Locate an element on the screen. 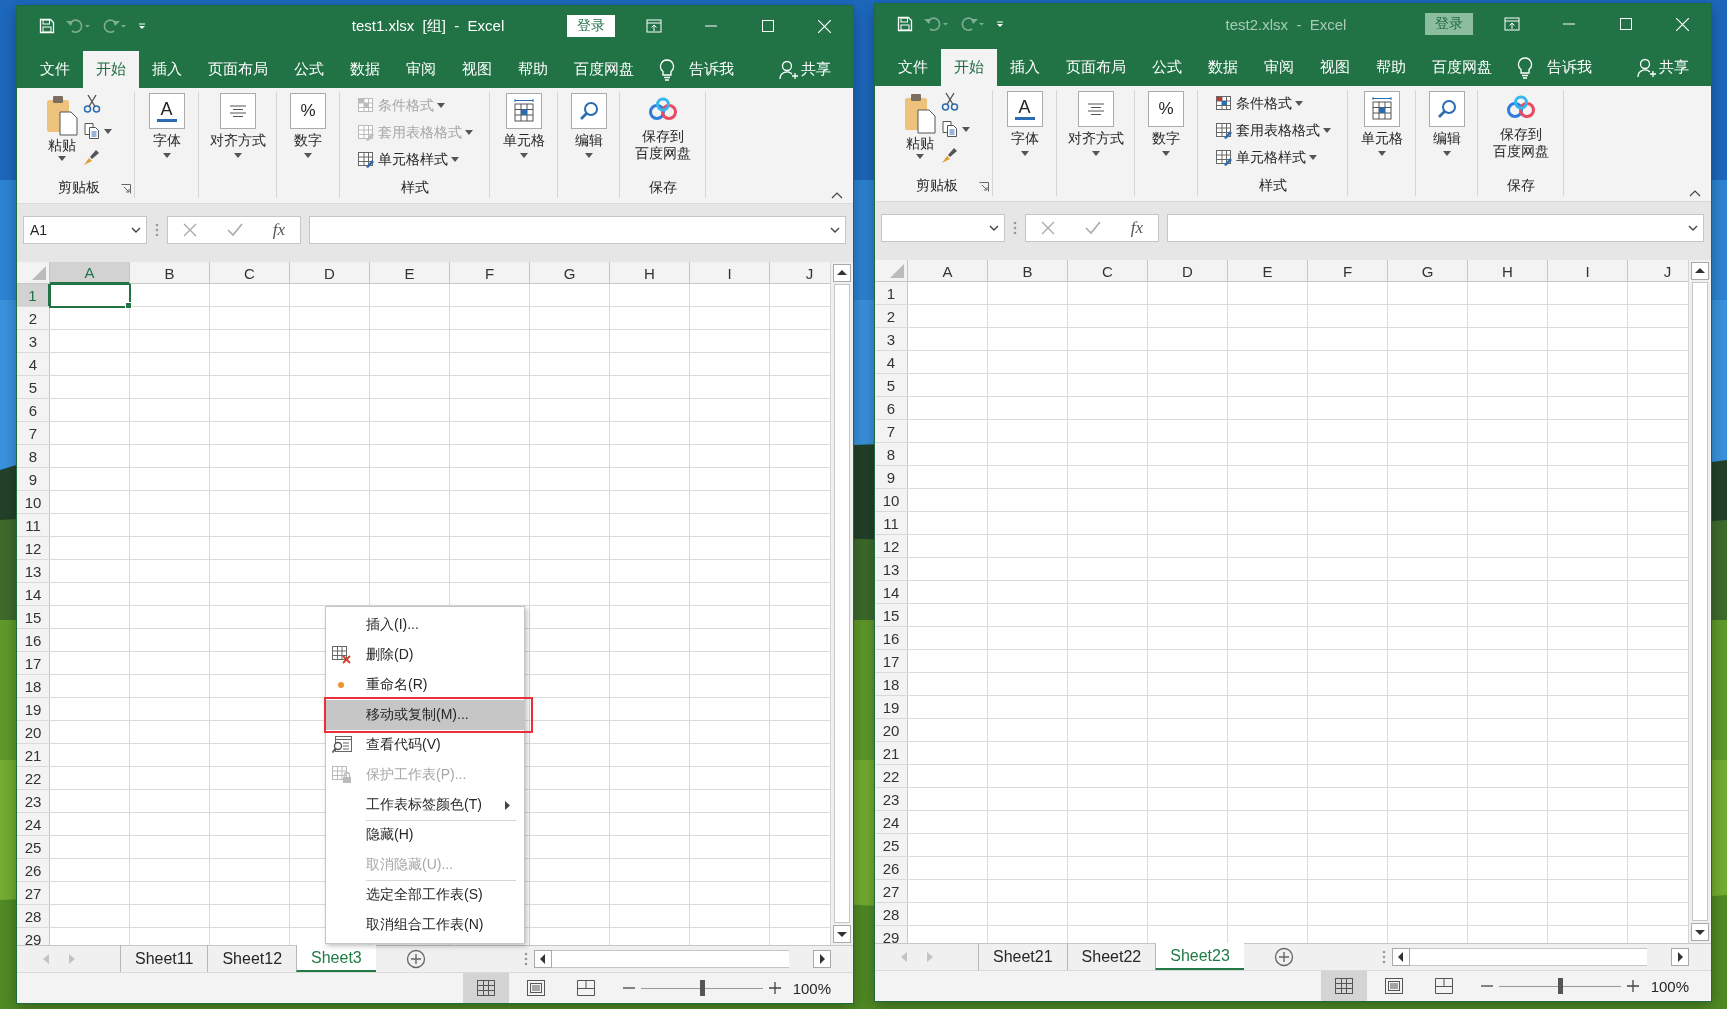  column-header: J is located at coordinates (1658, 271).